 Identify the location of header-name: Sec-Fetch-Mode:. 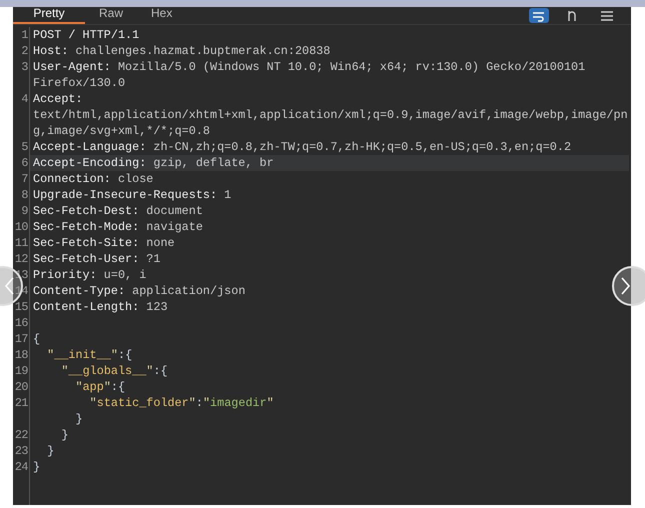
(86, 227).